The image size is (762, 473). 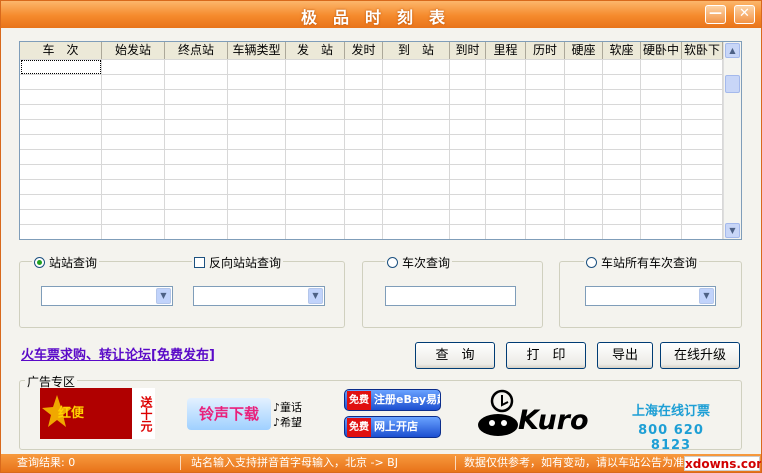 I want to click on hongbian-logo-text: 红便, so click(x=71, y=413).